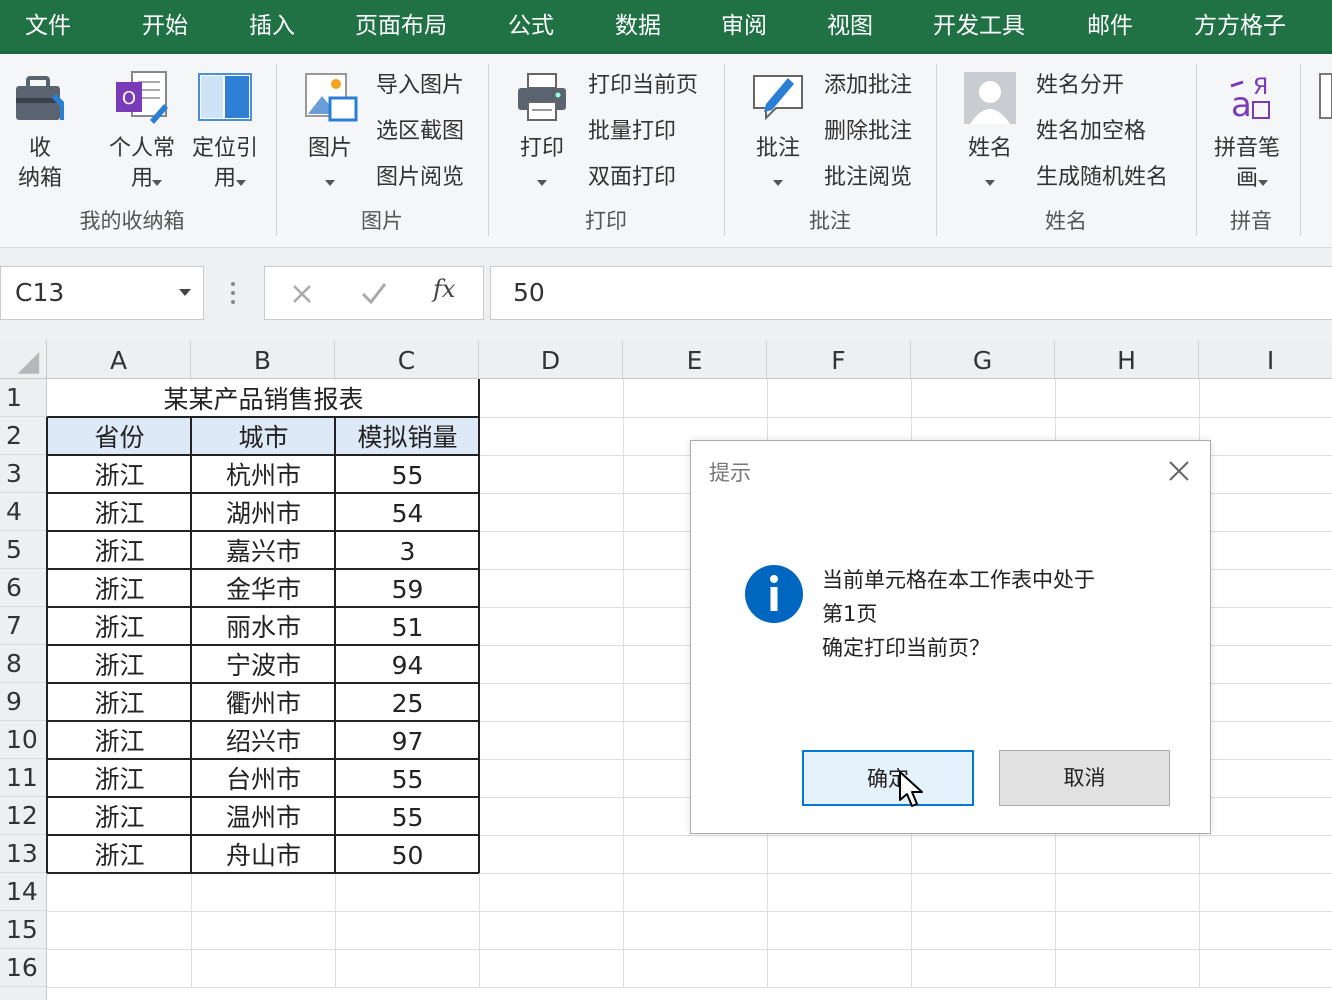 The width and height of the screenshot is (1332, 1000). I want to click on split-name-button: 姓名分开, so click(1080, 86).